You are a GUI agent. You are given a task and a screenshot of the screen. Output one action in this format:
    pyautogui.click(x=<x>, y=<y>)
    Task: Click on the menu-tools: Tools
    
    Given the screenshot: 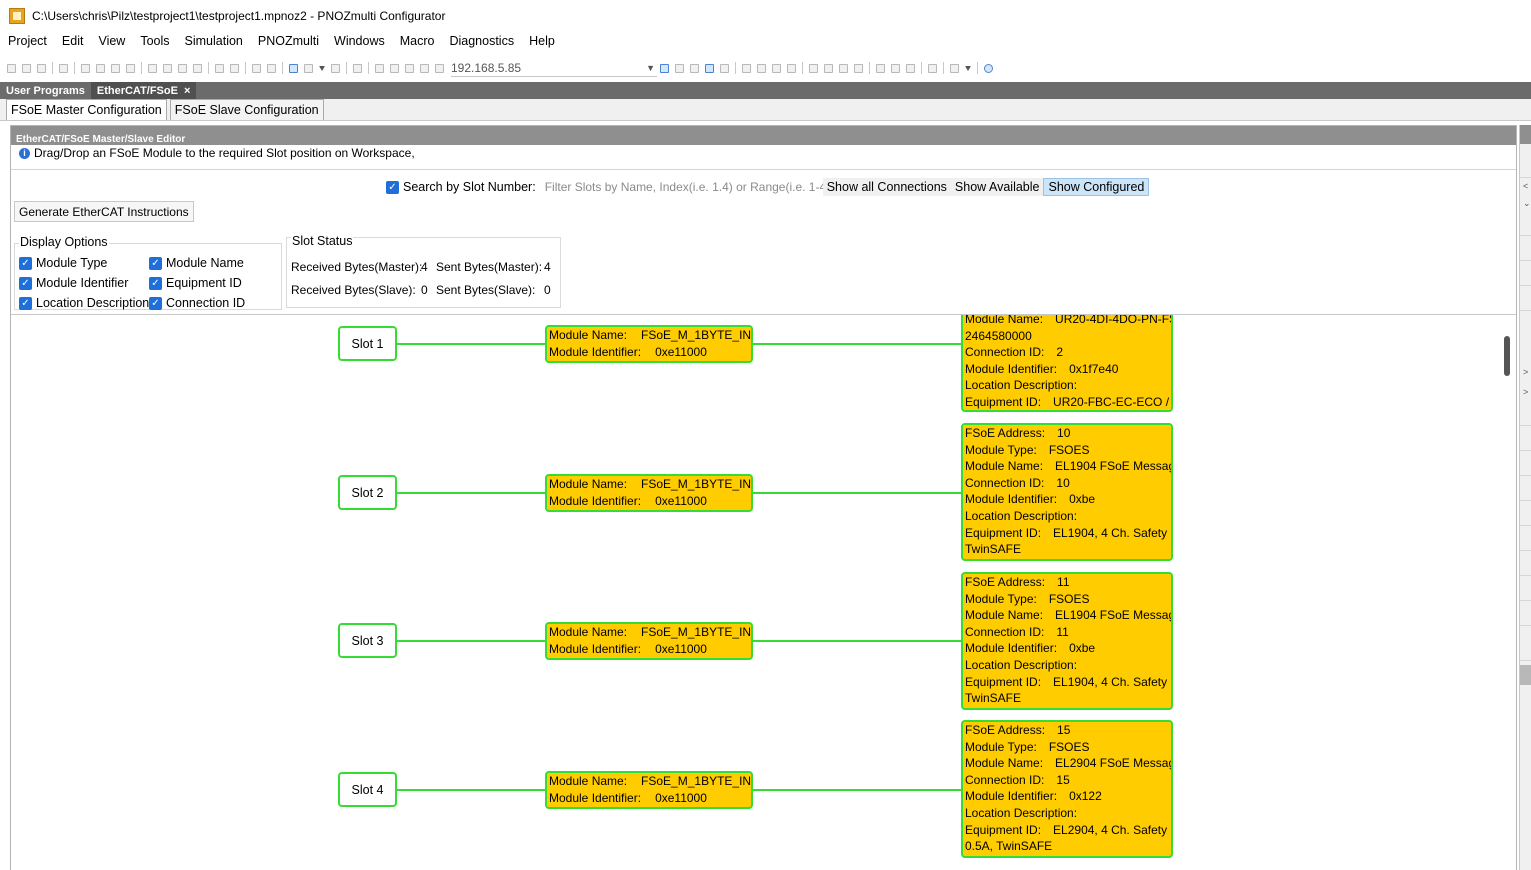 What is the action you would take?
    pyautogui.click(x=154, y=41)
    